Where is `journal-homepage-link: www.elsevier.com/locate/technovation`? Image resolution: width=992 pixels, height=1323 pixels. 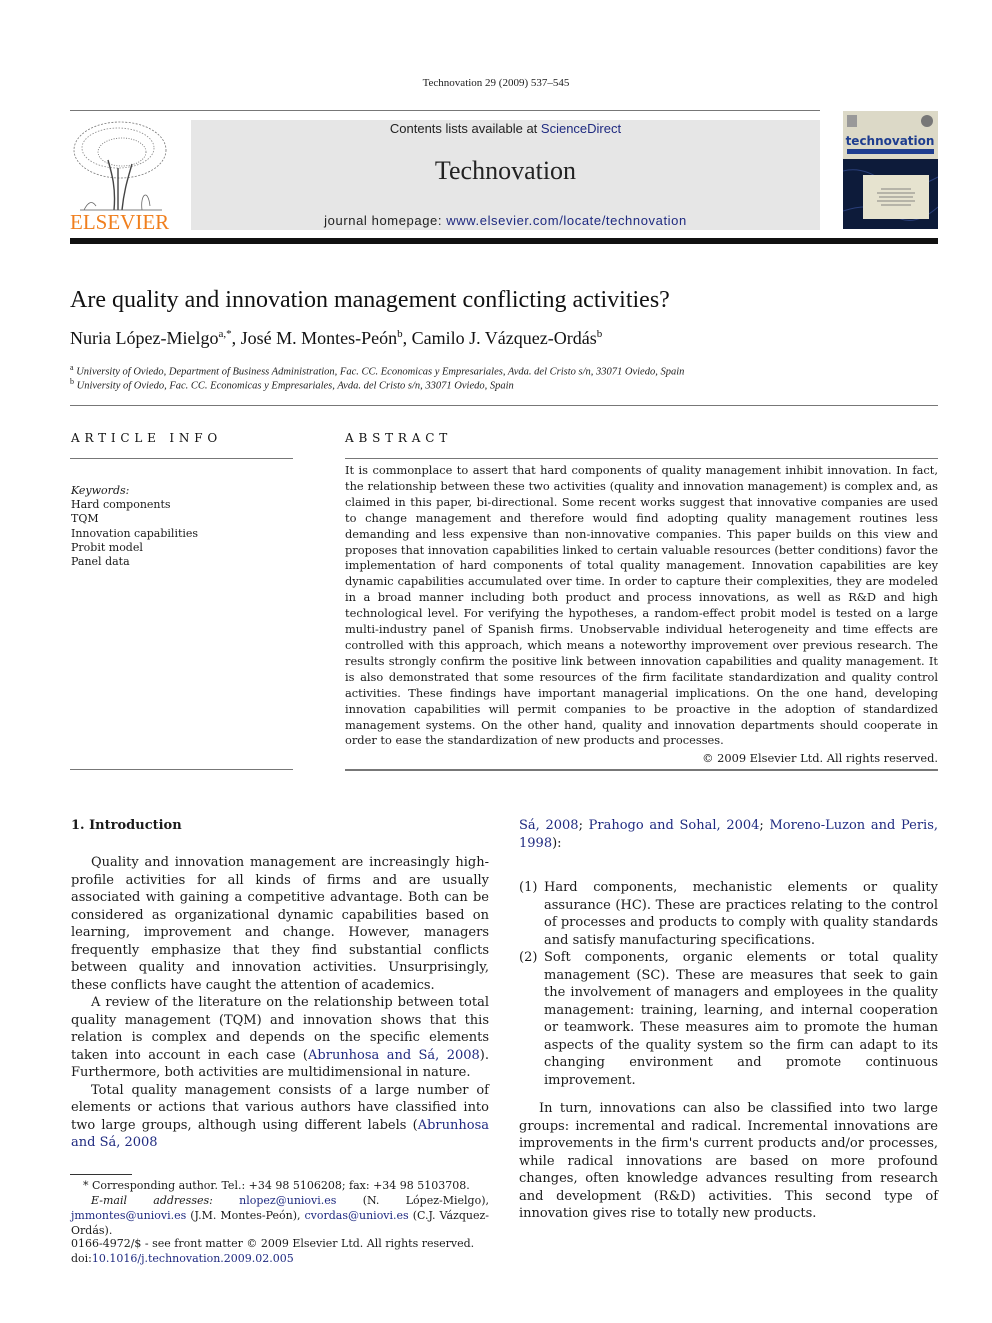
journal-homepage-link: www.elsevier.com/locate/technovation is located at coordinates (566, 220).